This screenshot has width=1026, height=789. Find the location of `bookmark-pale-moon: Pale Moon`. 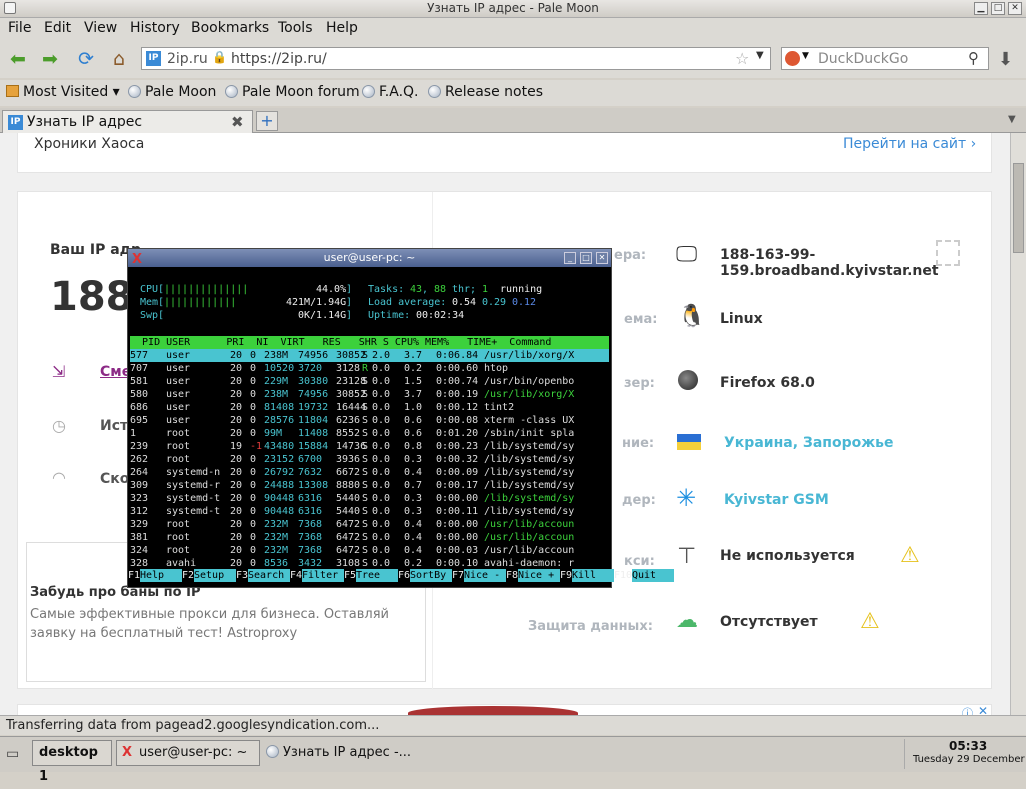

bookmark-pale-moon: Pale Moon is located at coordinates (172, 92).